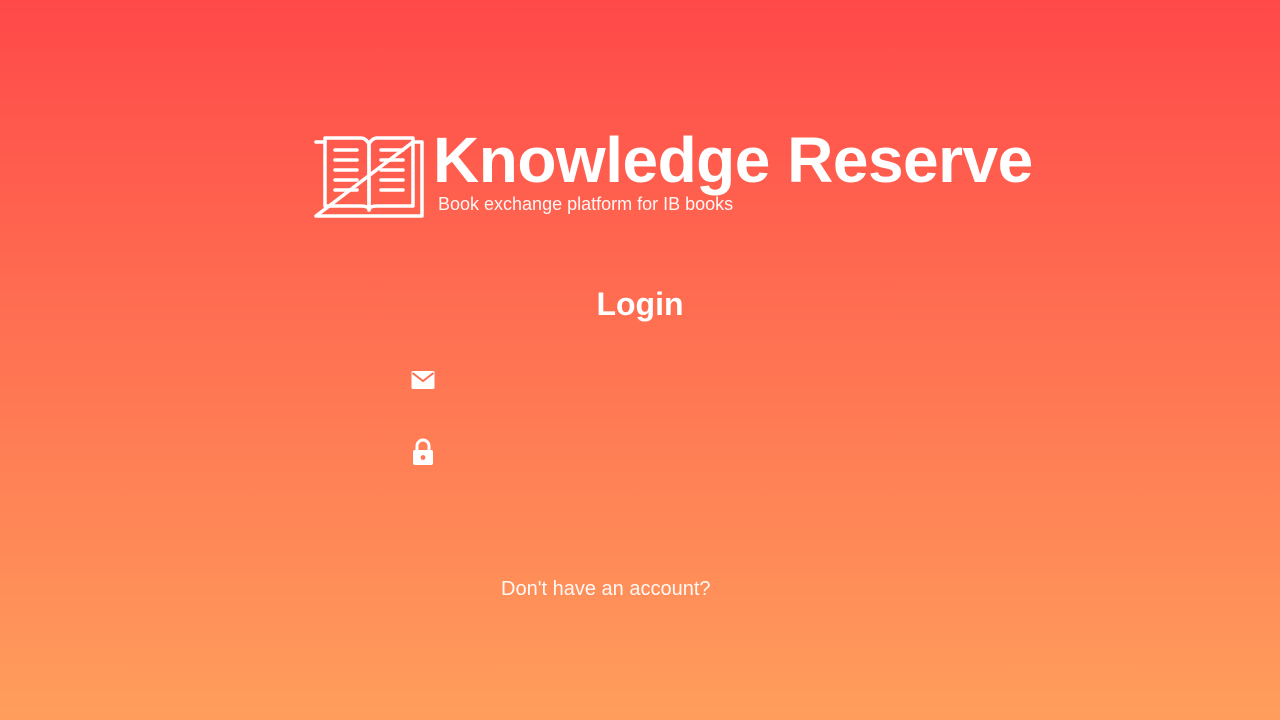 The image size is (1280, 720). Describe the element at coordinates (662, 380) in the screenshot. I see `email-input` at that location.